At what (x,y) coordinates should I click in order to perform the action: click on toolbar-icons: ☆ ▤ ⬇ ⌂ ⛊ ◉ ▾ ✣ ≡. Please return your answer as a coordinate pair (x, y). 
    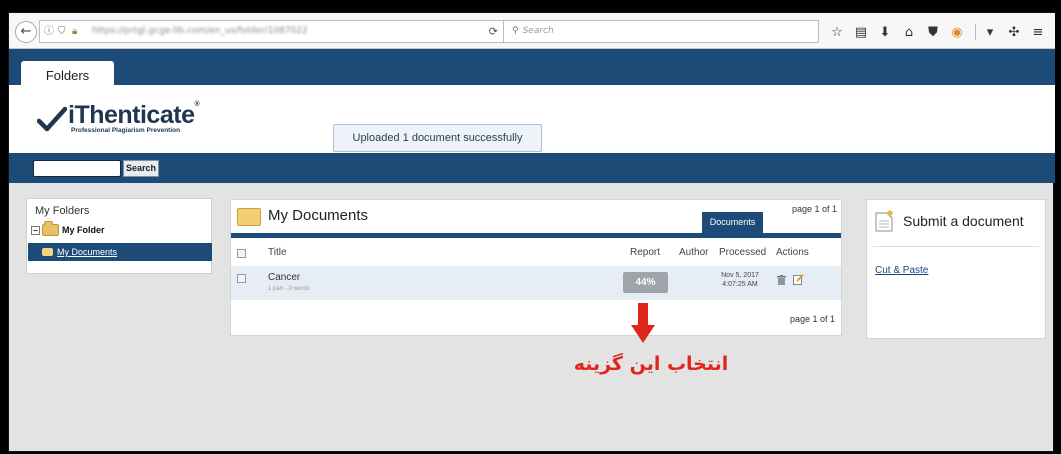
    Looking at the image, I should click on (939, 32).